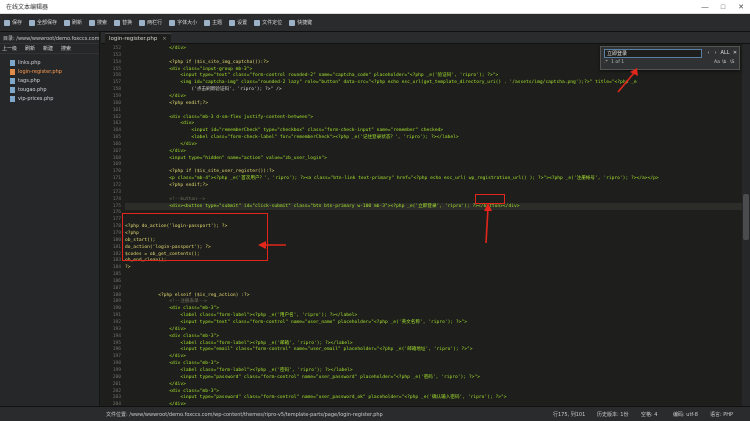 This screenshot has height=421, width=750. What do you see at coordinates (685, 414) in the screenshot?
I see `status-encoding: 编码: utf-8` at bounding box center [685, 414].